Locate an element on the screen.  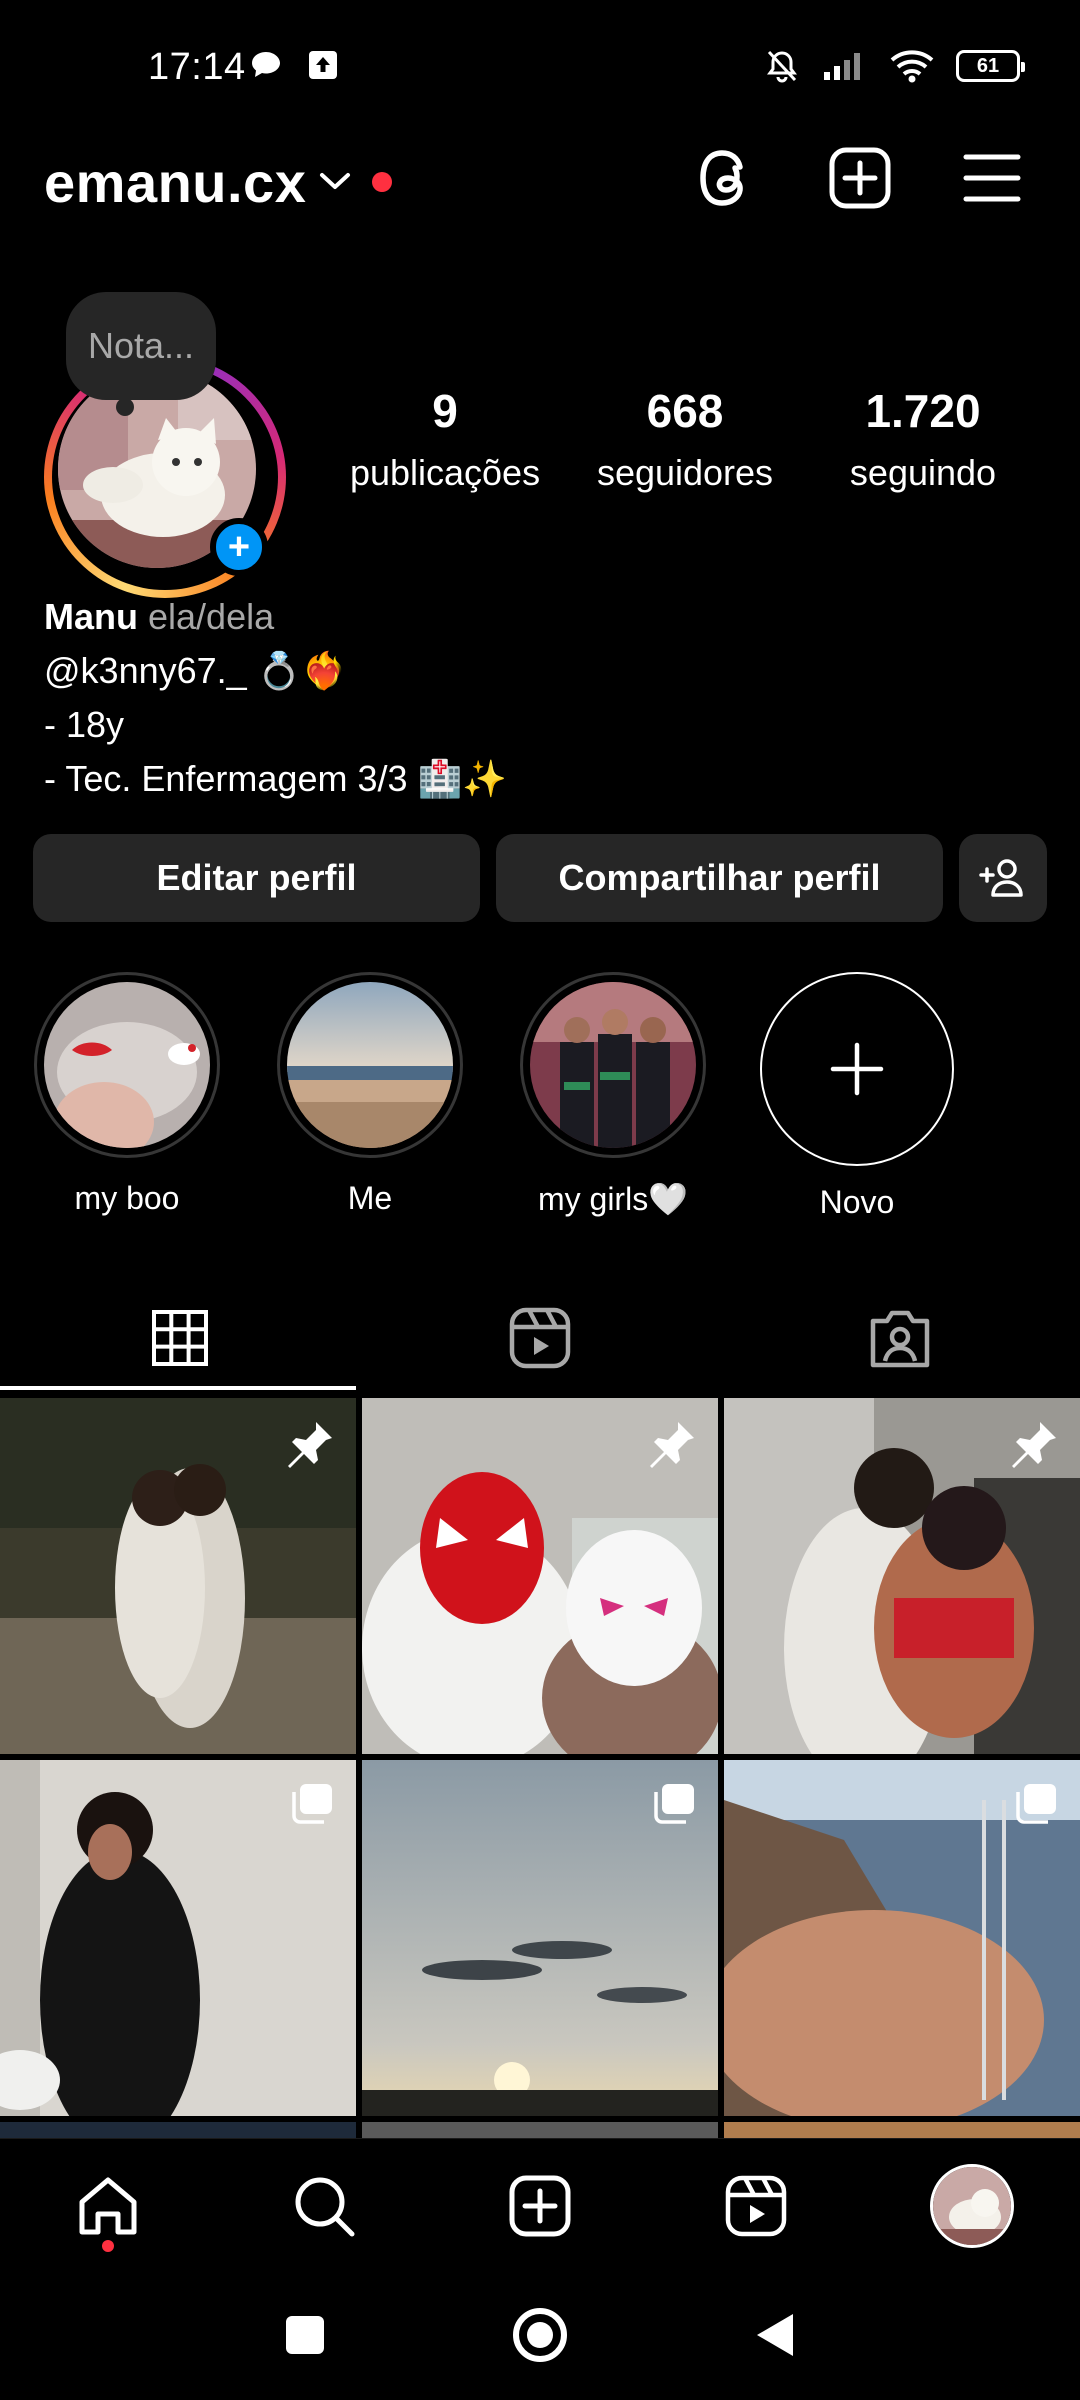
nav-profile-avatar is located at coordinates (972, 2206).